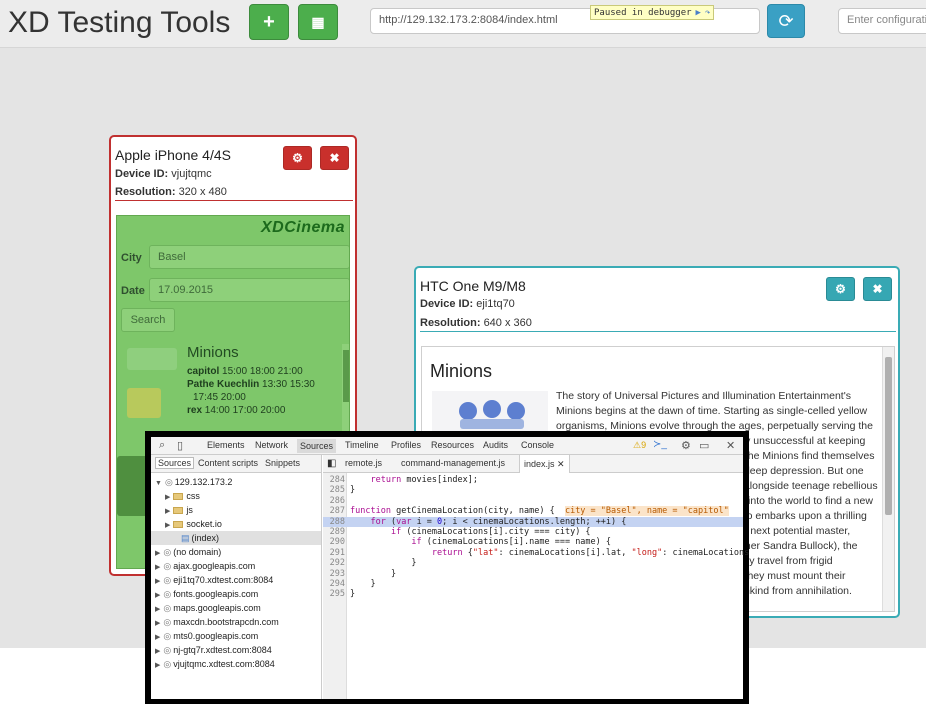 Image resolution: width=926 pixels, height=704 pixels. I want to click on toggle-navigator-icon: ◧, so click(331, 463).